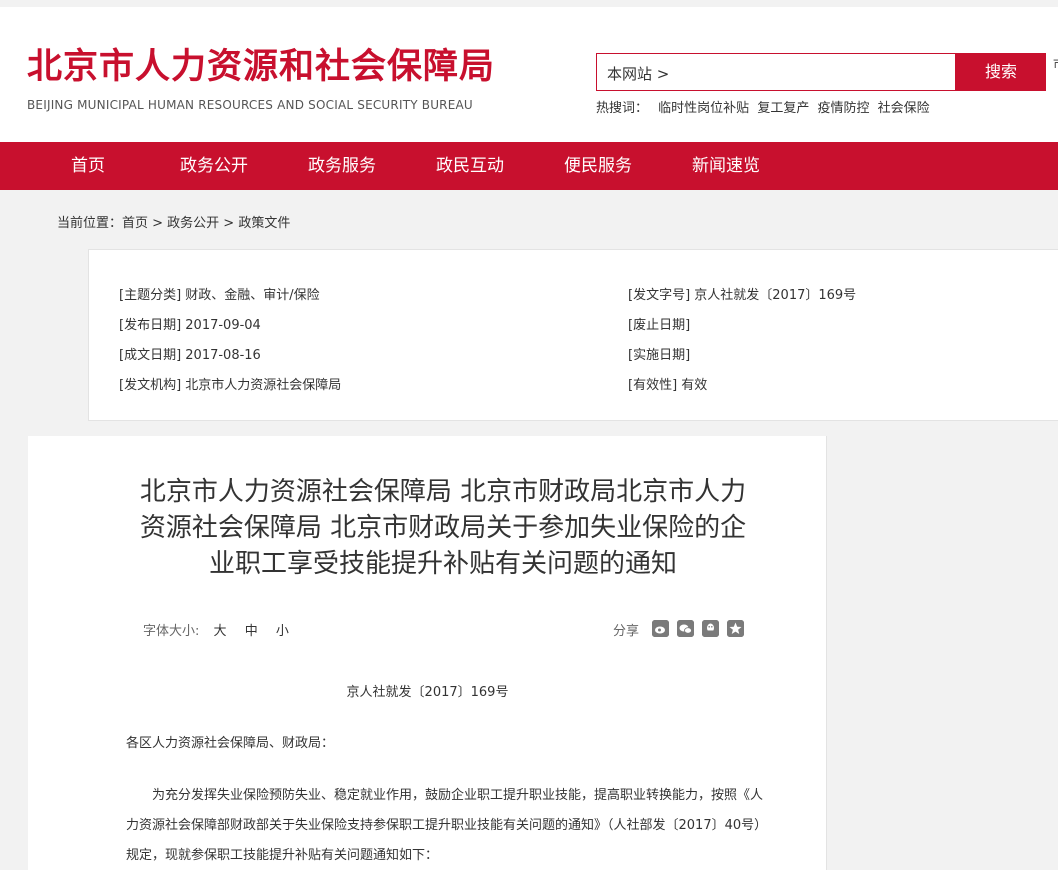 Image resolution: width=1058 pixels, height=870 pixels. Describe the element at coordinates (776, 72) in the screenshot. I see `search-input: 本网站 >` at that location.